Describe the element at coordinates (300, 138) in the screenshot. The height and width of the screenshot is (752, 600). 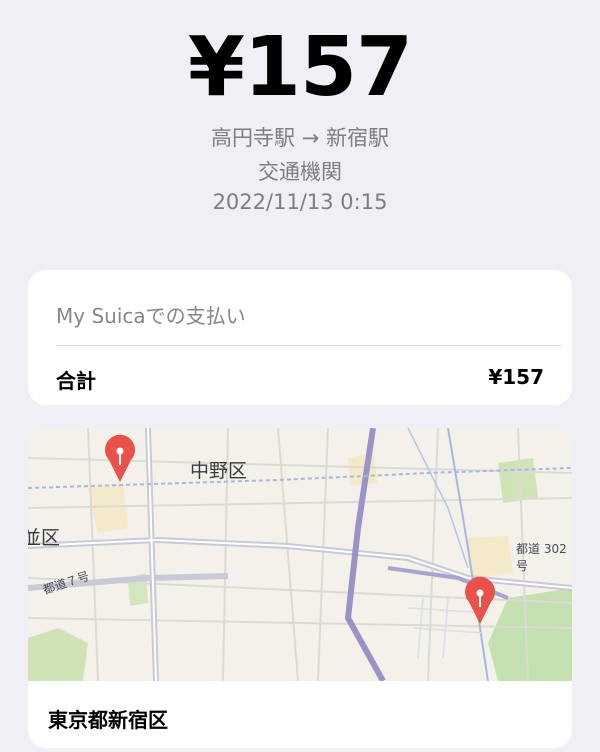
I see `route: 高円寺駅 → 新宿駅` at that location.